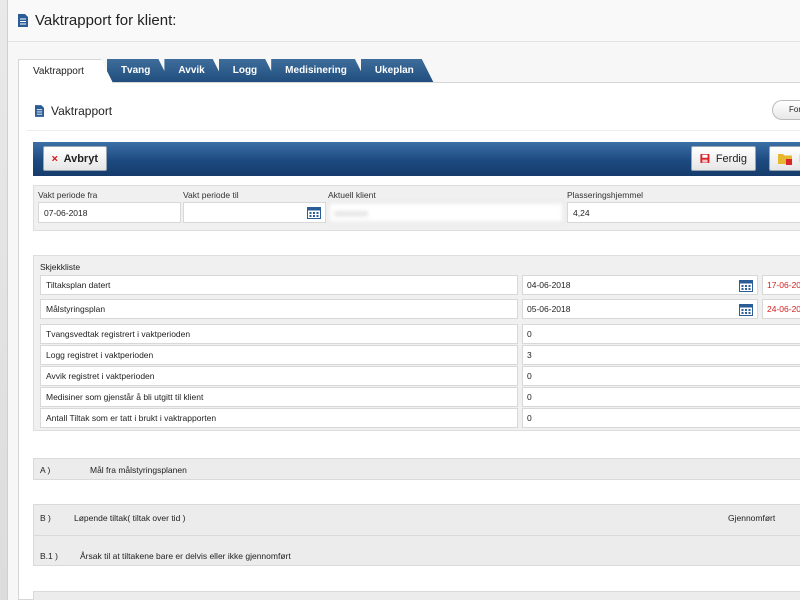  Describe the element at coordinates (109, 212) in the screenshot. I see `period-from-input: 07-06-2018` at that location.